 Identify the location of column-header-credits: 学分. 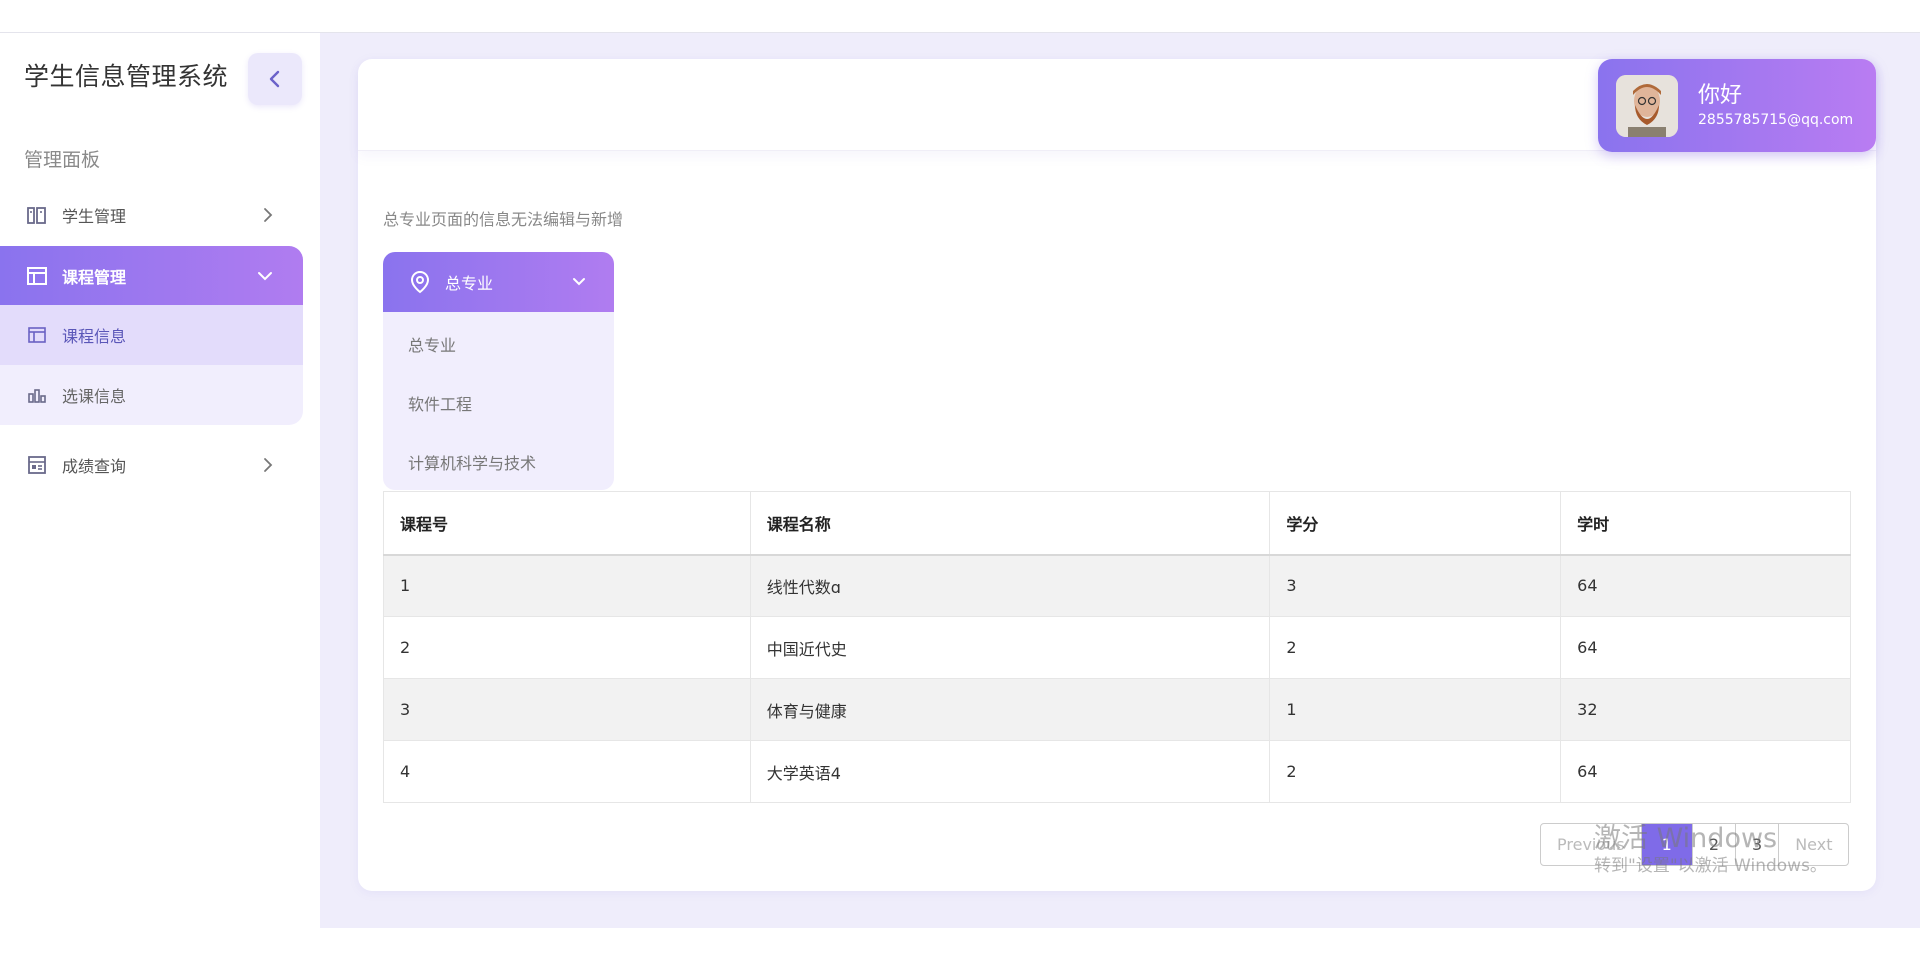
(1415, 523).